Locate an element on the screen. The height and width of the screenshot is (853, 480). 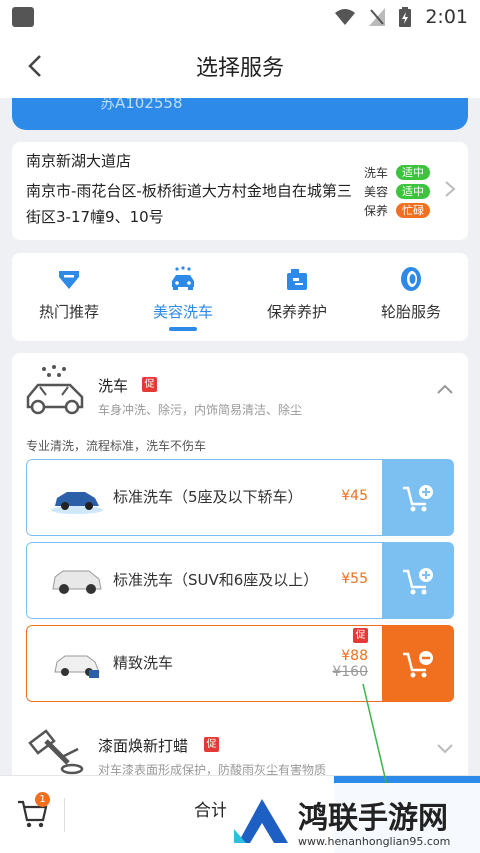
tab-beauty-wash: 美容洗车 is located at coordinates (183, 297).